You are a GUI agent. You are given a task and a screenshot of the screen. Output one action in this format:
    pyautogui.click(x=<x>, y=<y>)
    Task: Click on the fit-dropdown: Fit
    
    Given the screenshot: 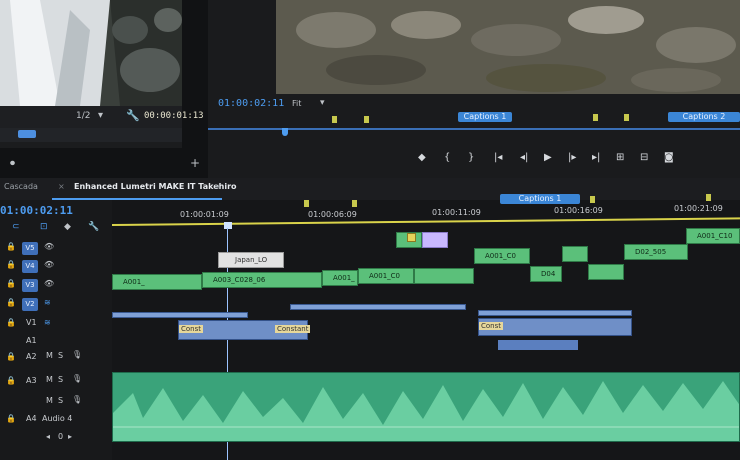 What is the action you would take?
    pyautogui.click(x=296, y=103)
    